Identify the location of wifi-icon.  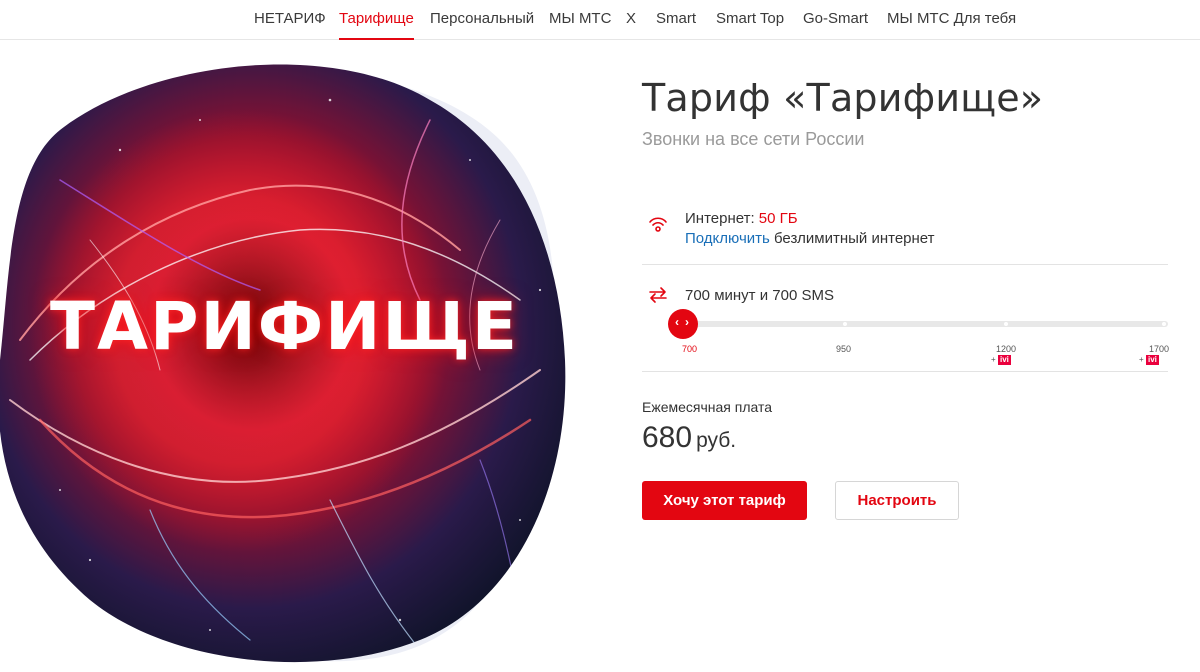
(658, 226).